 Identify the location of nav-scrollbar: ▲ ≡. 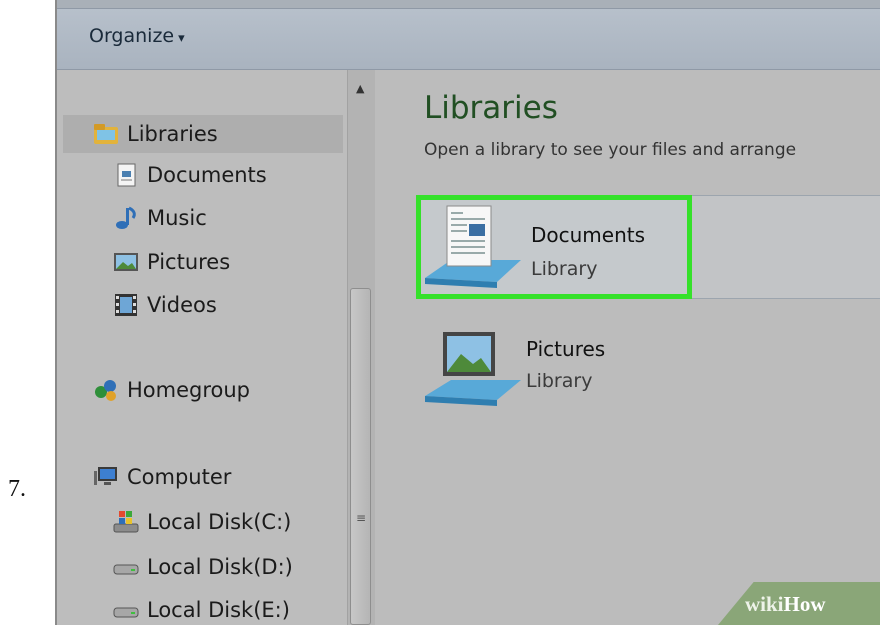
(361, 347).